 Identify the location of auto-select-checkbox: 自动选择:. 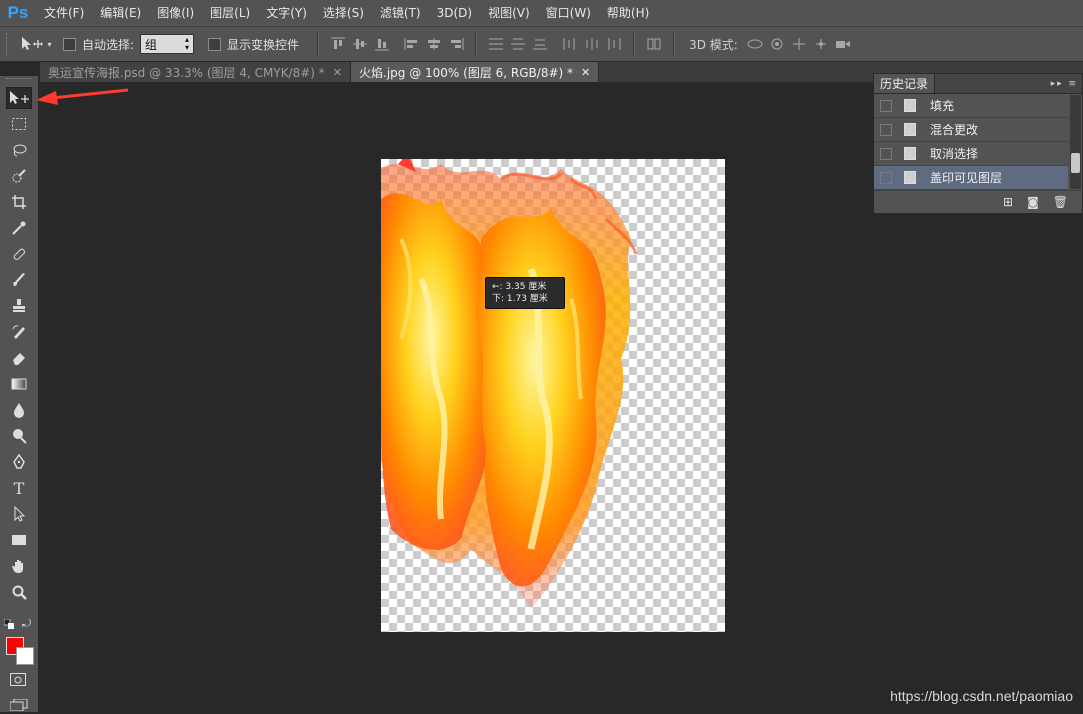
(98, 44).